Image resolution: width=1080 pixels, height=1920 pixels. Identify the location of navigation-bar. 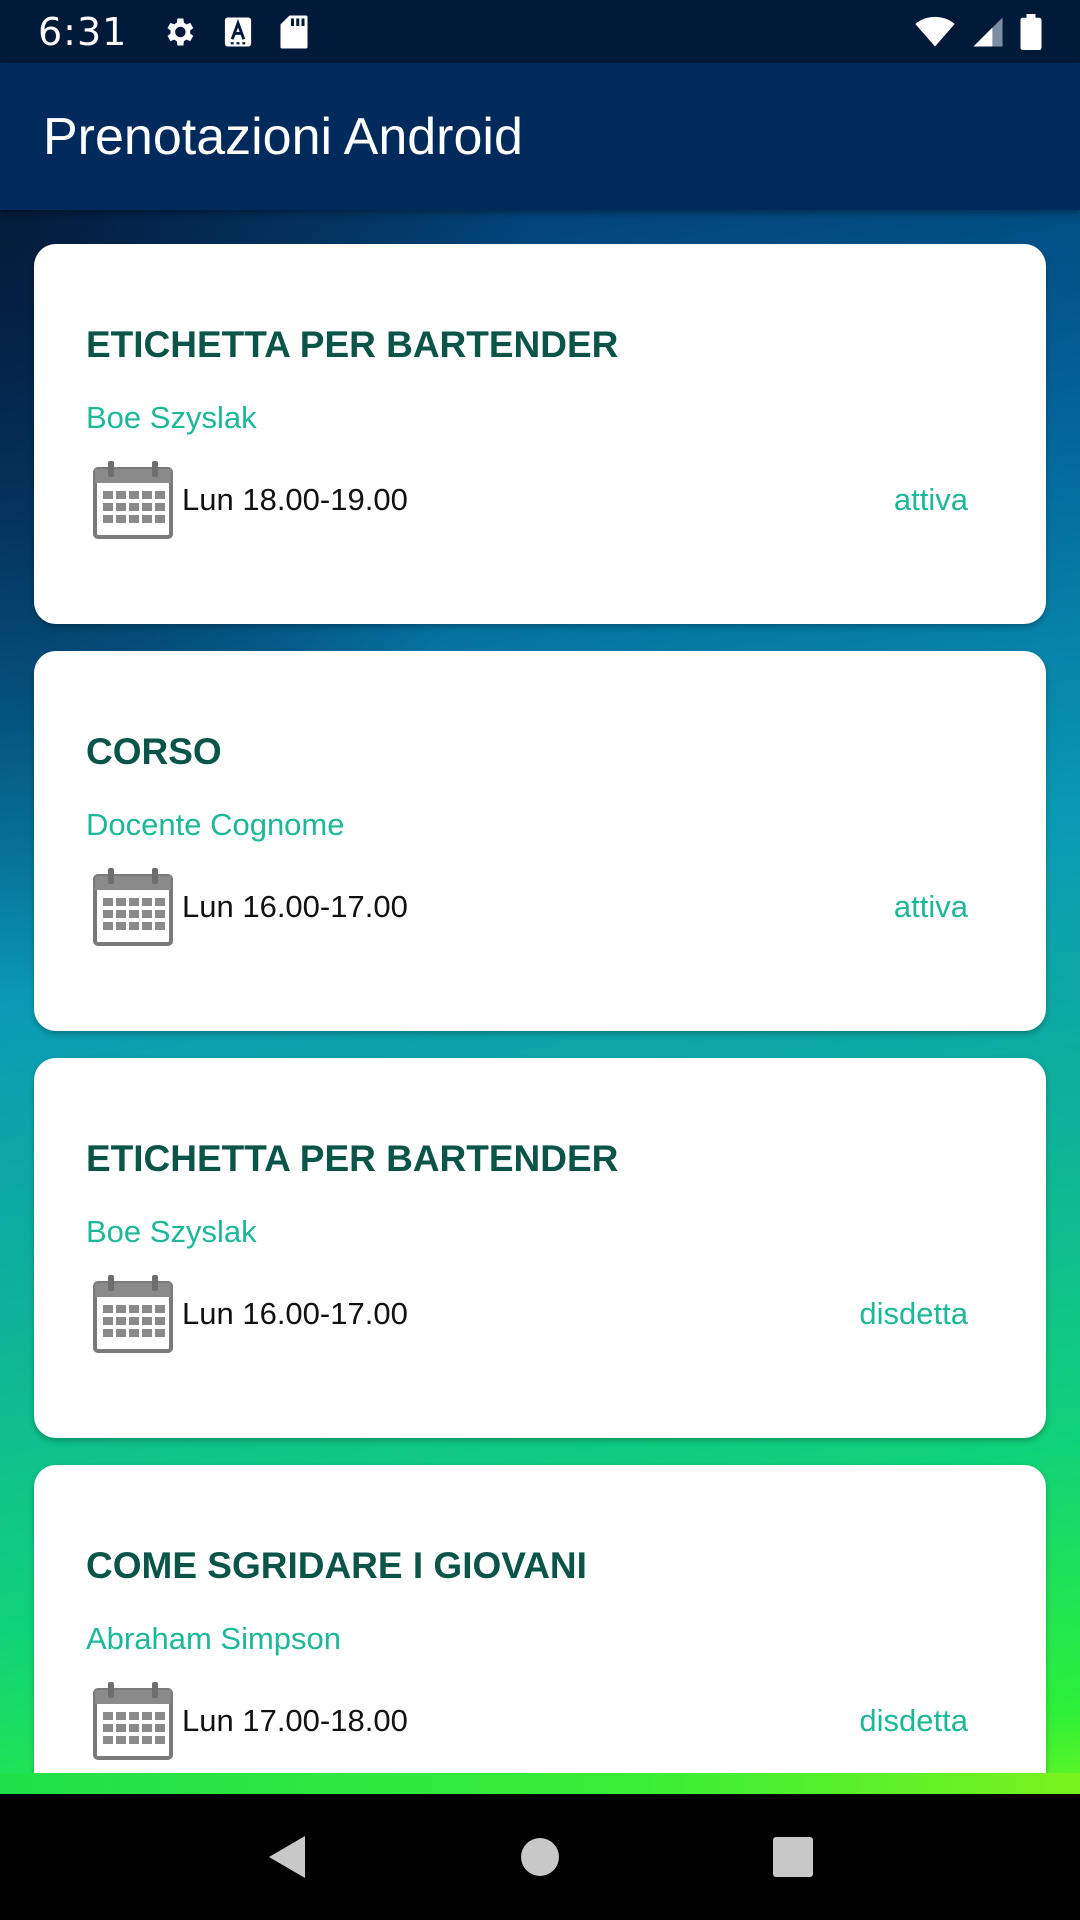
(540, 1857).